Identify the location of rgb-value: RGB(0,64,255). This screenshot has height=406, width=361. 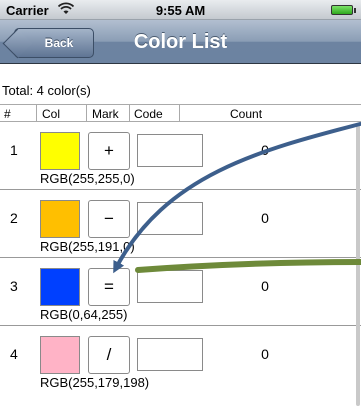
(84, 314).